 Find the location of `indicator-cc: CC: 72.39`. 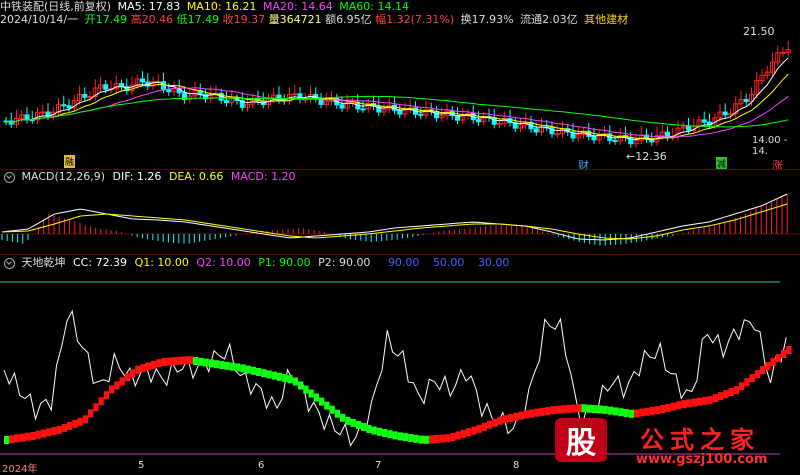

indicator-cc: CC: 72.39 is located at coordinates (100, 262).